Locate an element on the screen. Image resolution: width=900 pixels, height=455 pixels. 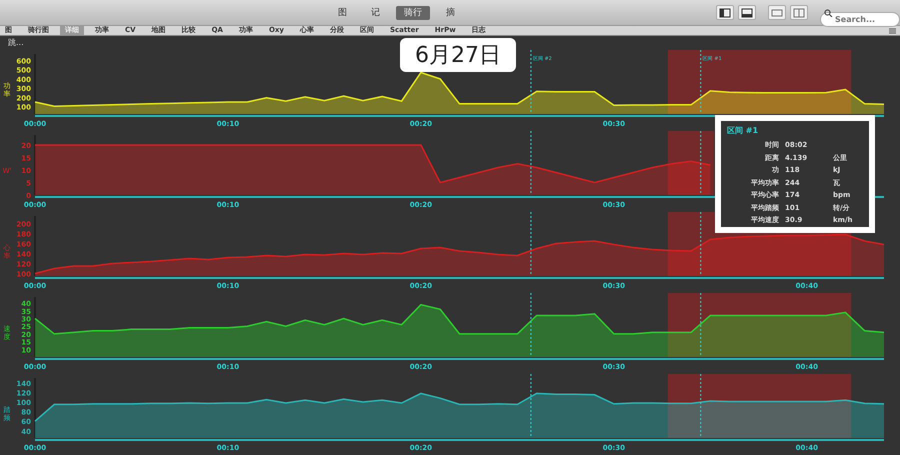
tooltip-title: 区间 #1 is located at coordinates (743, 131).